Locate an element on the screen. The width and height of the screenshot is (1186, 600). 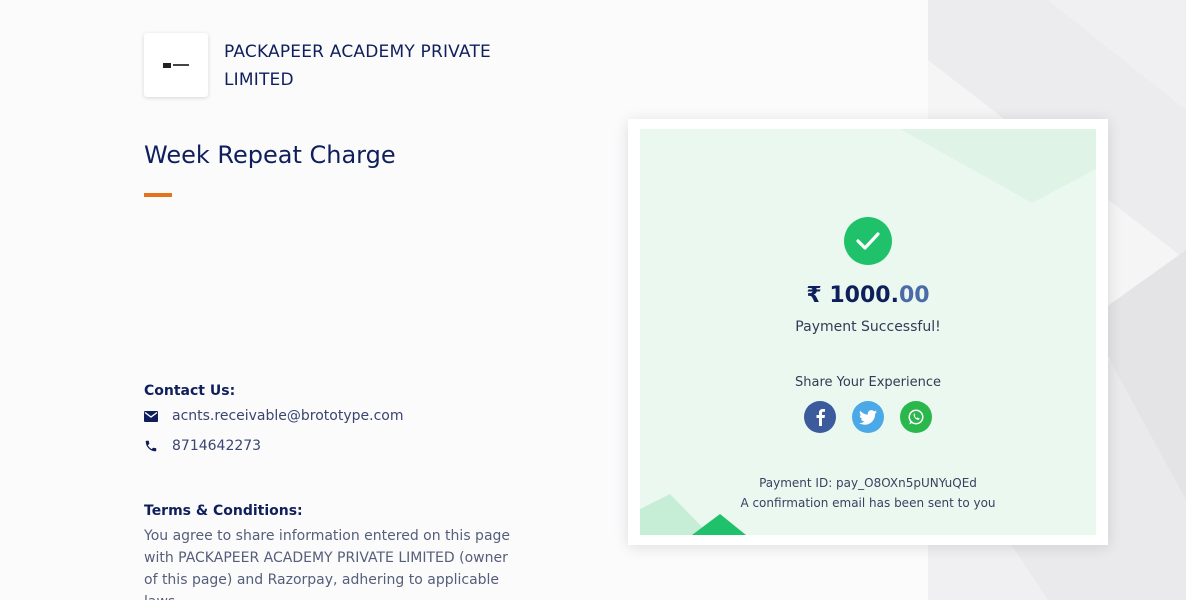
facebook-icon is located at coordinates (820, 417).